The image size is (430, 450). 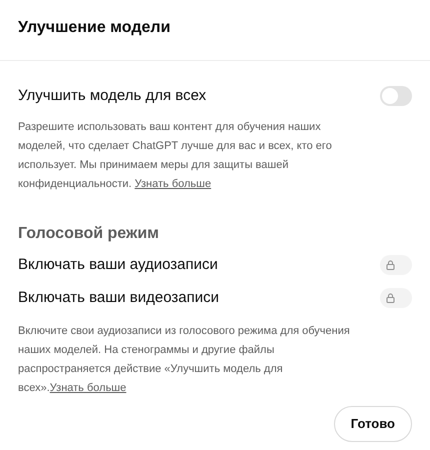 What do you see at coordinates (396, 96) in the screenshot?
I see `toggle-switch` at bounding box center [396, 96].